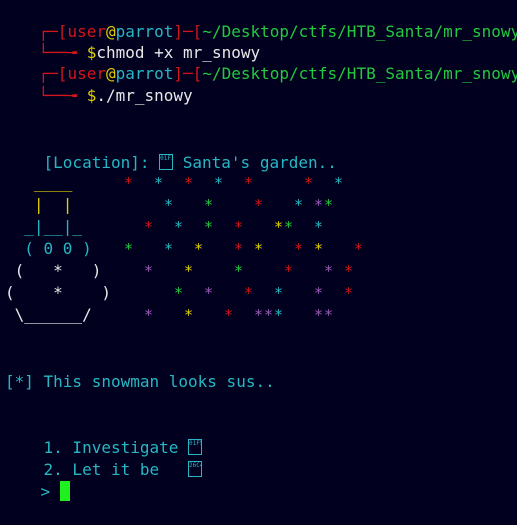  What do you see at coordinates (359, 73) in the screenshot?
I see `prompt-path: ~/Desktop/ctfs/HTB_Santa/mr_snowy` at bounding box center [359, 73].